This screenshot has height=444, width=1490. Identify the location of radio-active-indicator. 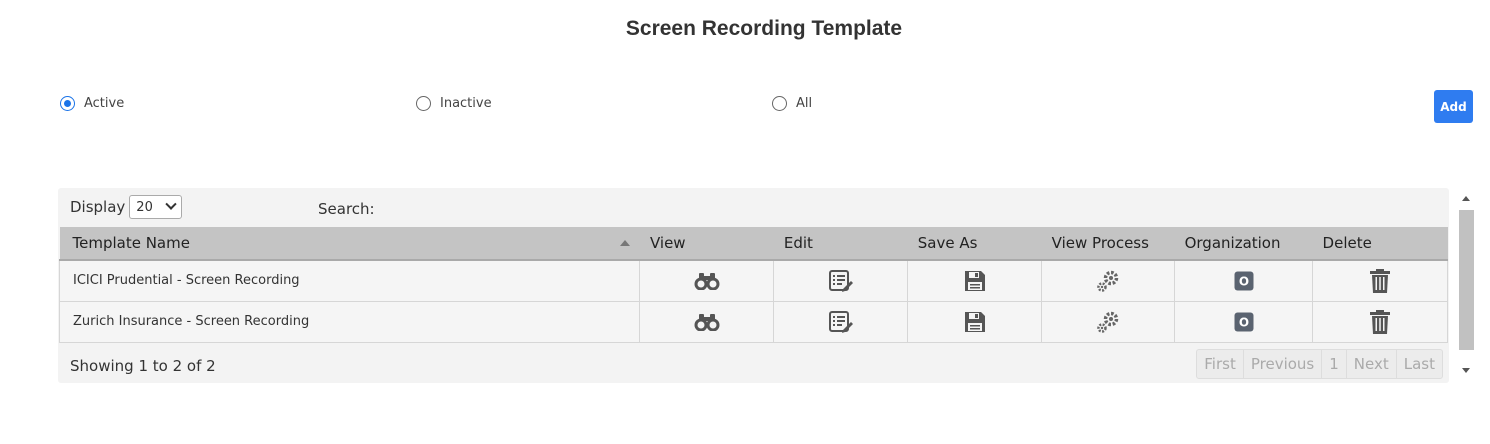
(67, 103).